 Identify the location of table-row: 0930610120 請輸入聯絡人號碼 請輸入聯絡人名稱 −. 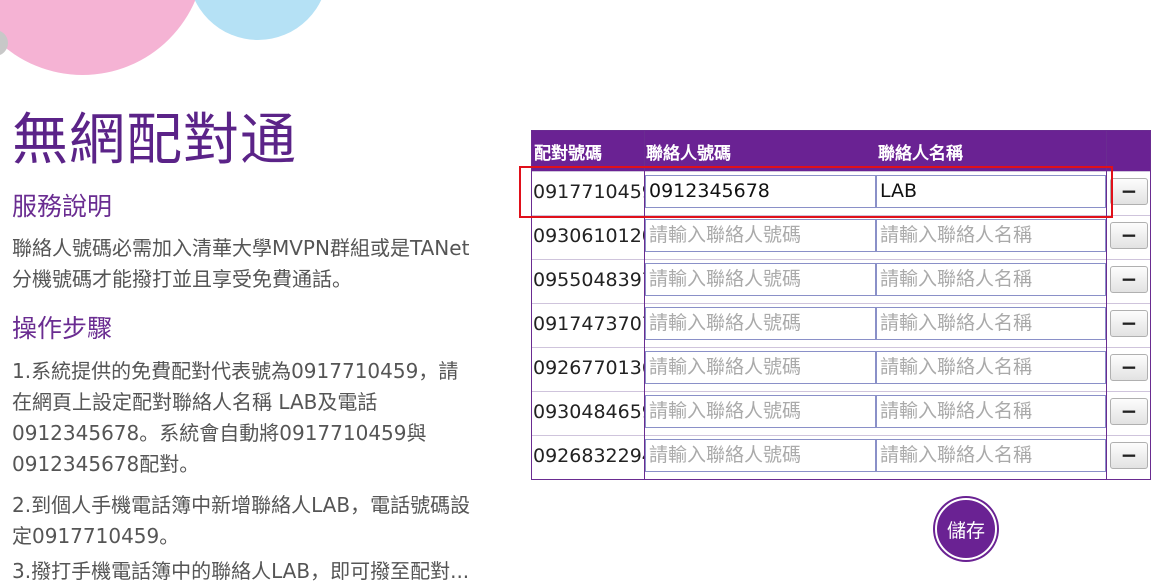
(841, 237).